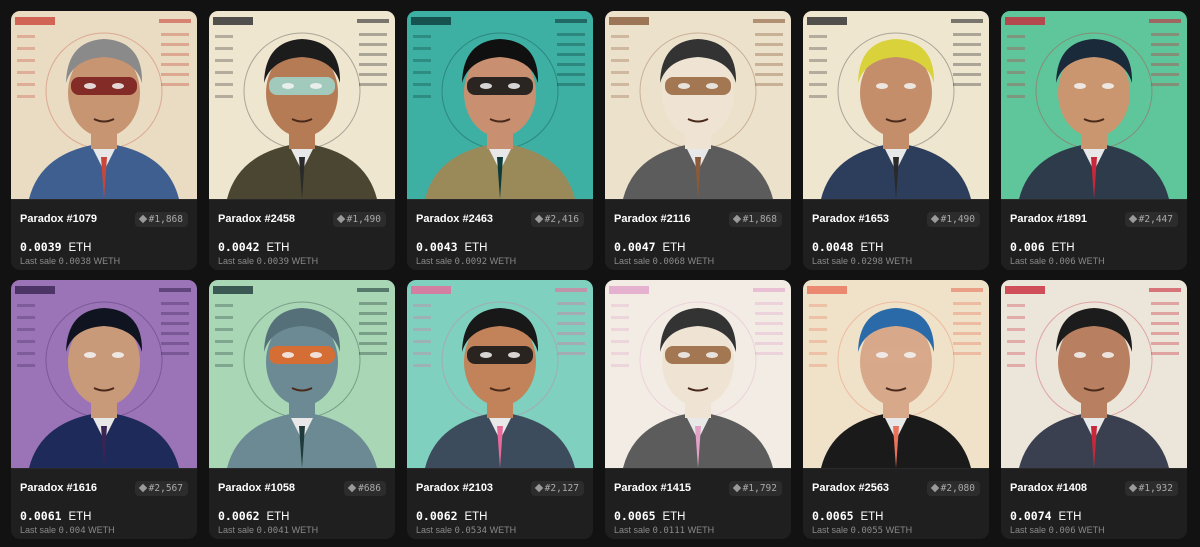 The image size is (1200, 547). What do you see at coordinates (58, 219) in the screenshot?
I see `nft-name: Paradox #1079` at bounding box center [58, 219].